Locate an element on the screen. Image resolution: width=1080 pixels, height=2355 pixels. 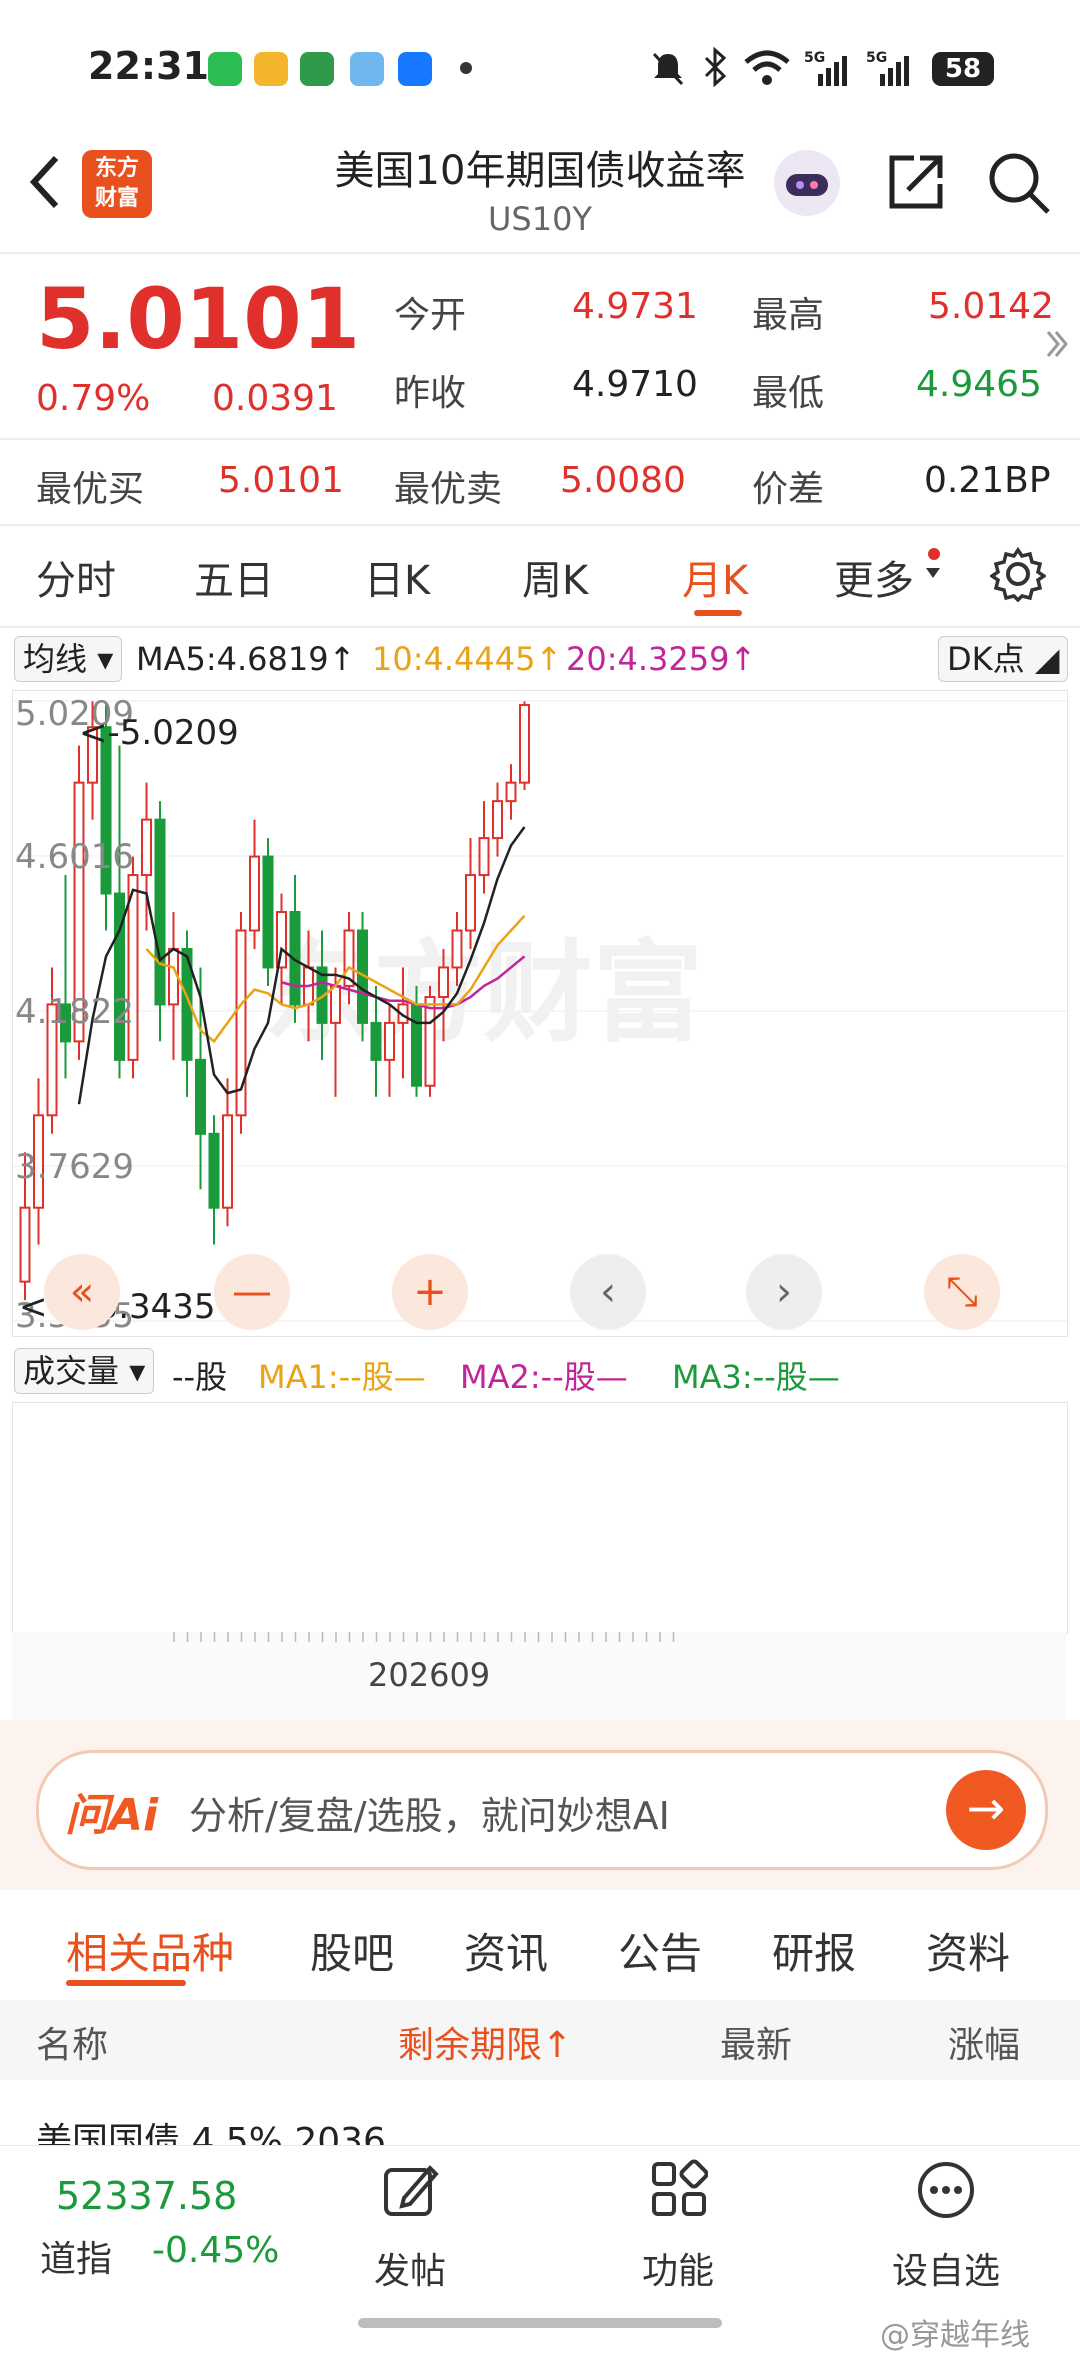
time-axis-ticks is located at coordinates (424, 1637).